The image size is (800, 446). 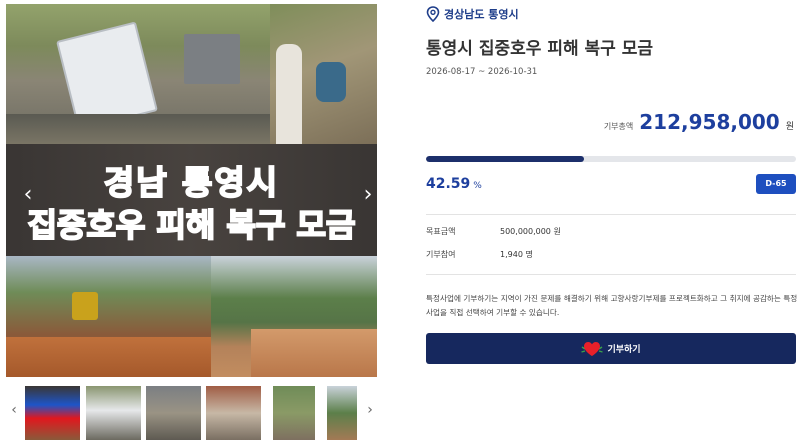 I want to click on campaign-title: 통영시 집중호우 피해 복구 모금, so click(x=539, y=49).